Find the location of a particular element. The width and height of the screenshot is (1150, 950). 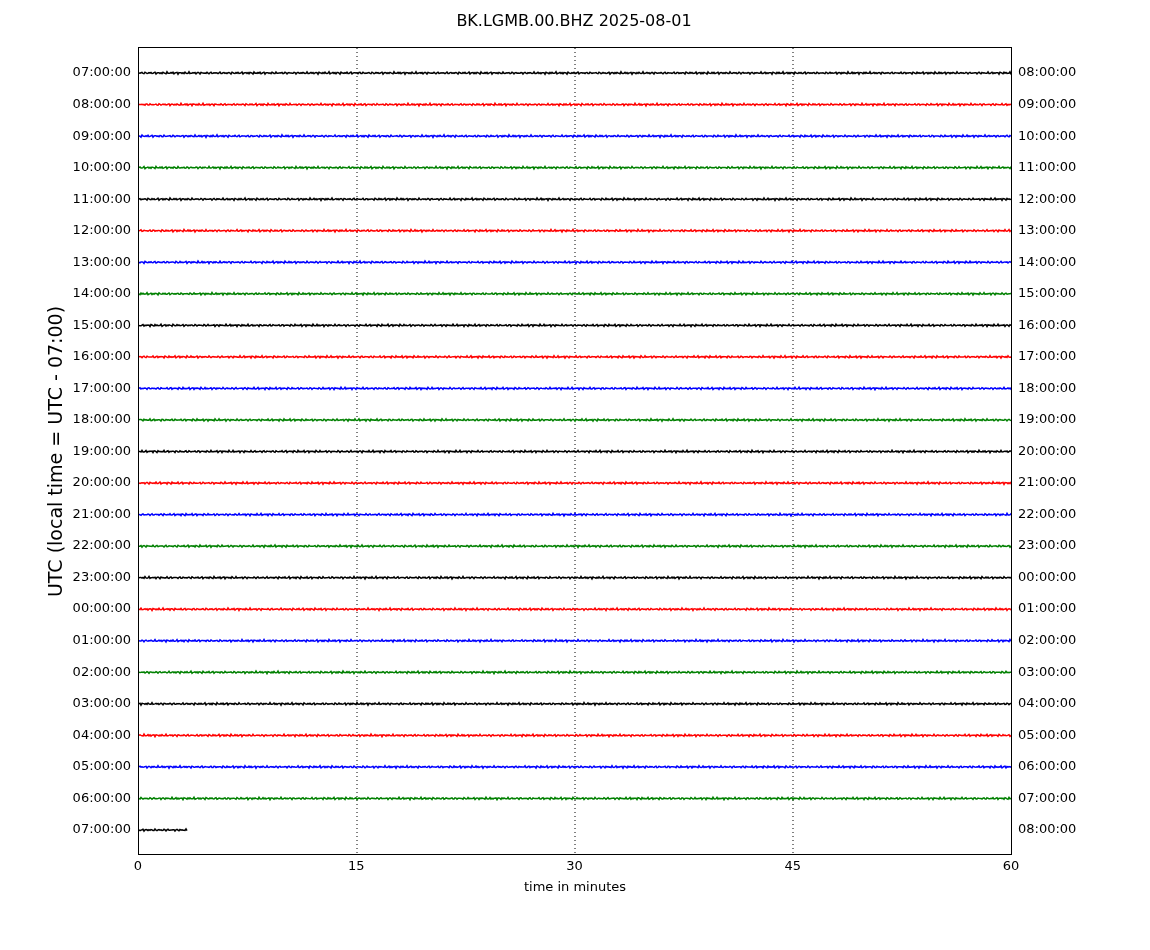

x-tick-label: 15 is located at coordinates (356, 865).